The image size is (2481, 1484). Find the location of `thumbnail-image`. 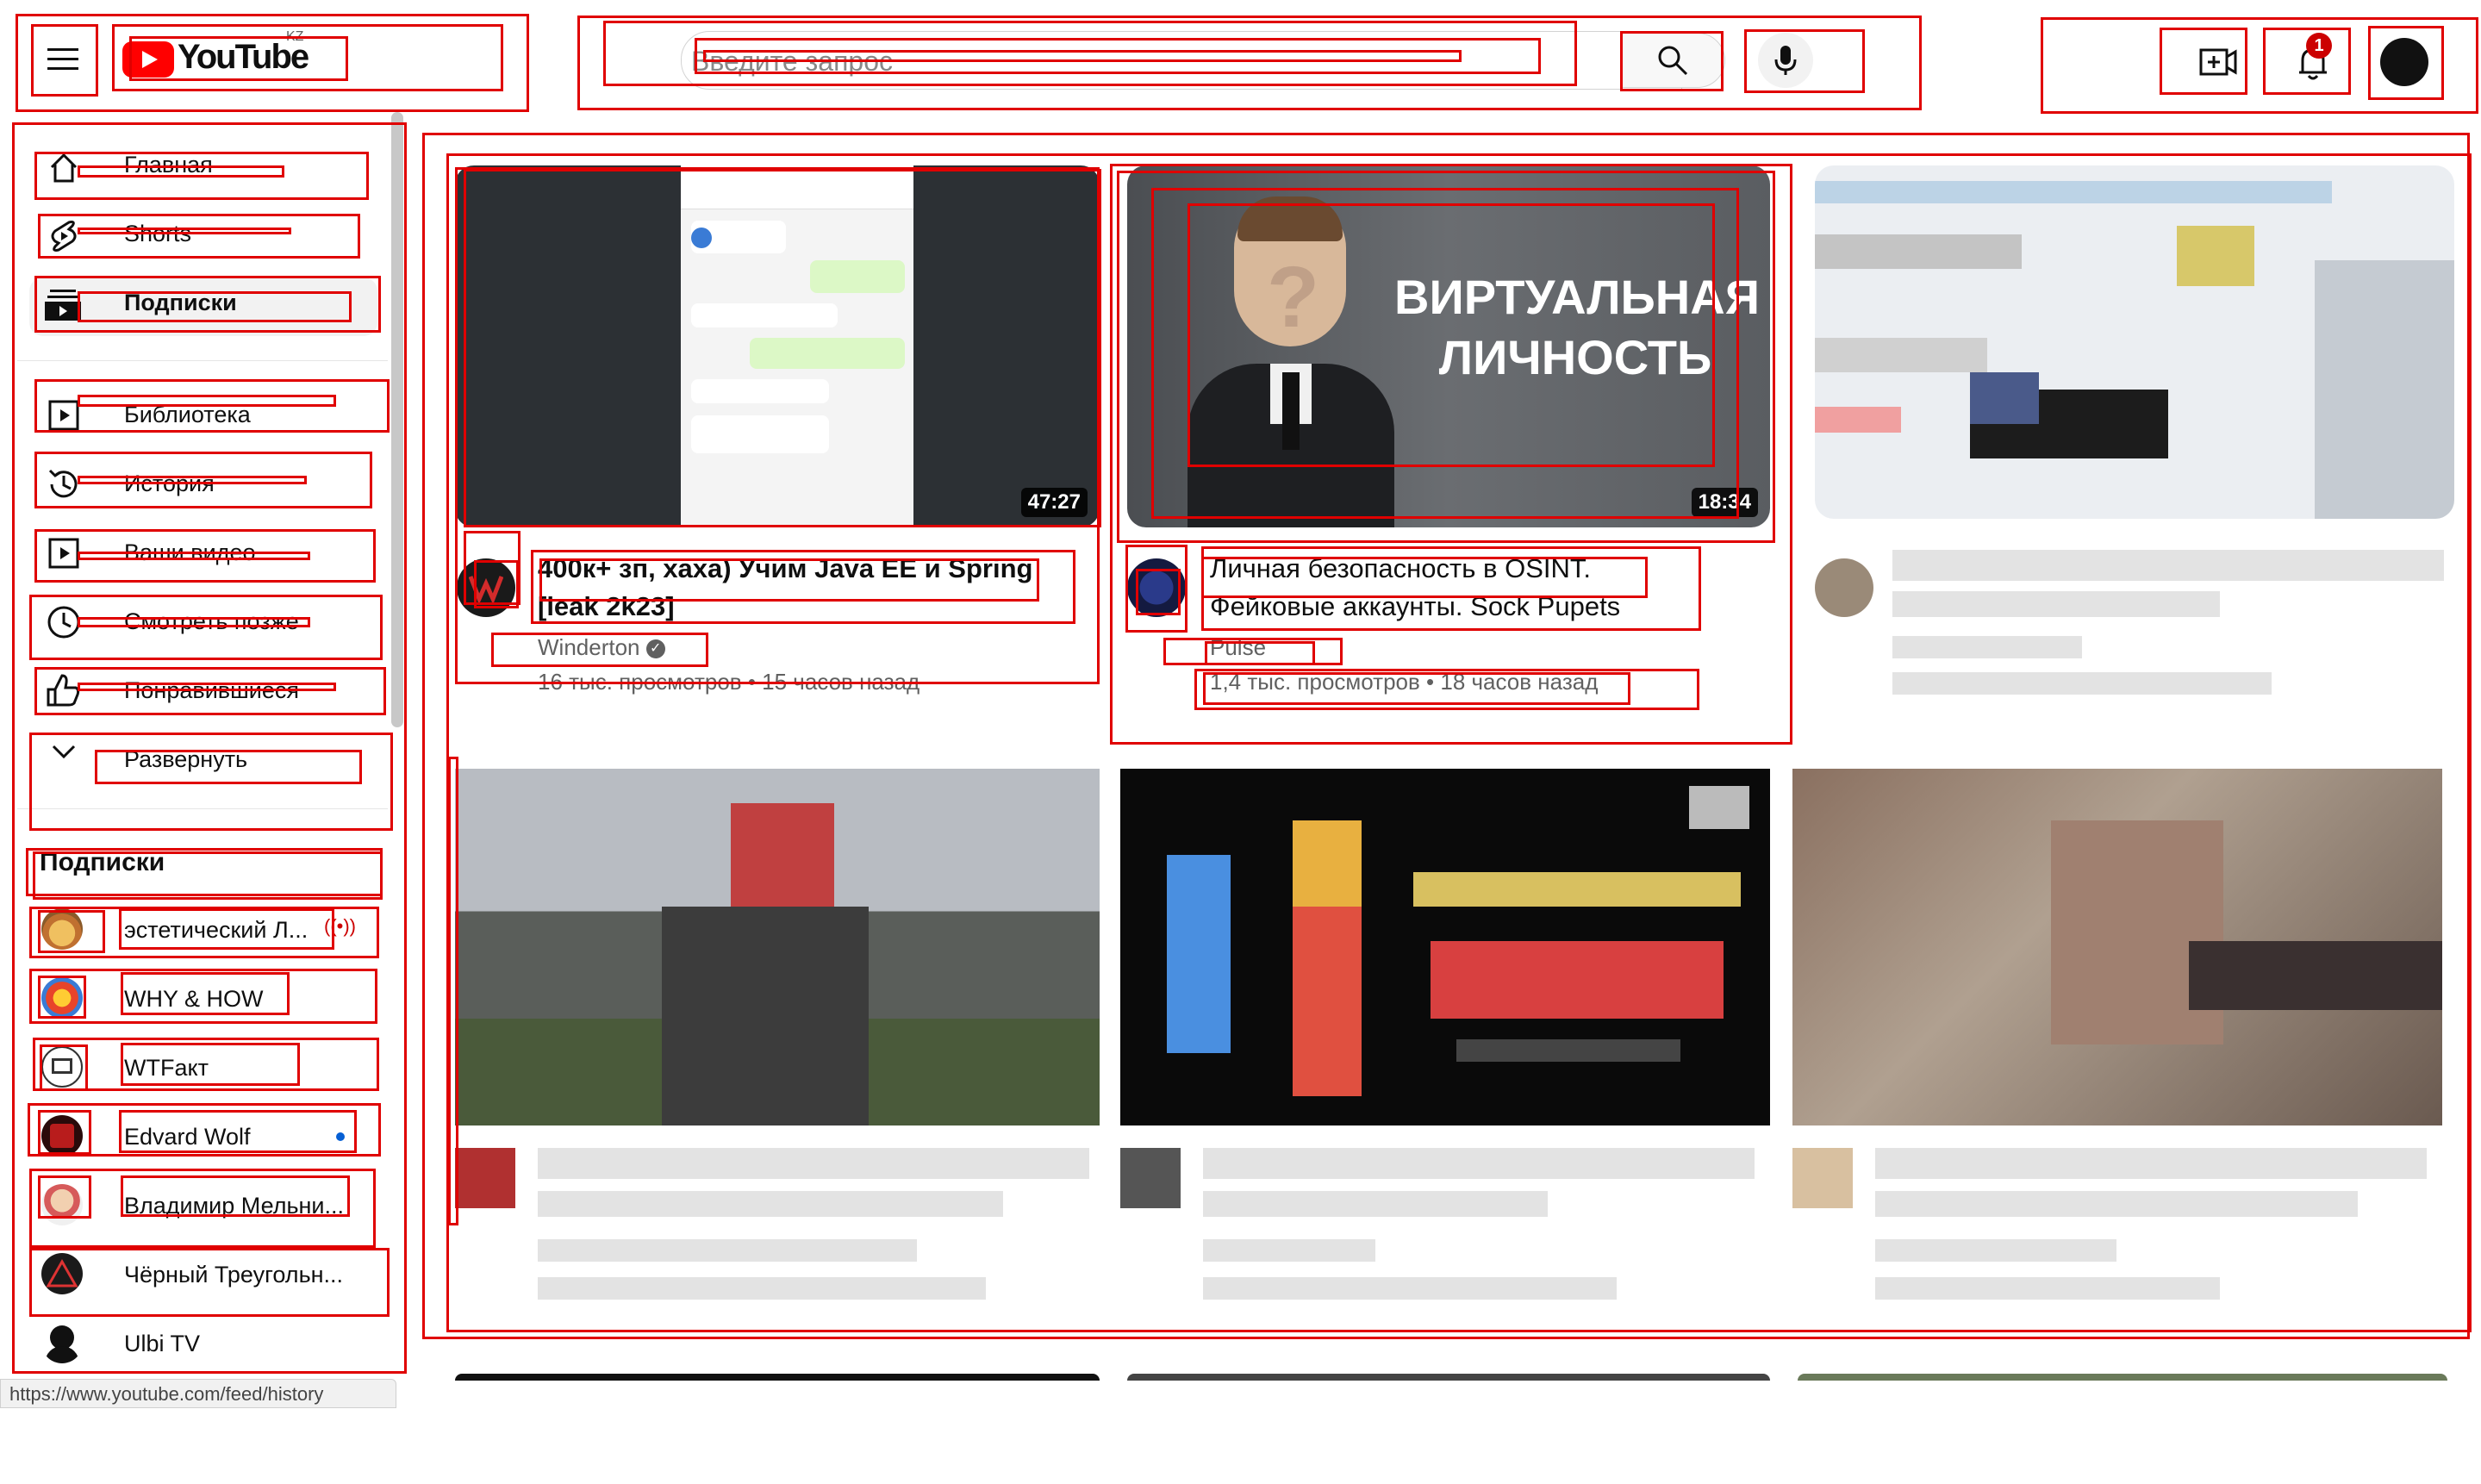

thumbnail-image is located at coordinates (797, 346).